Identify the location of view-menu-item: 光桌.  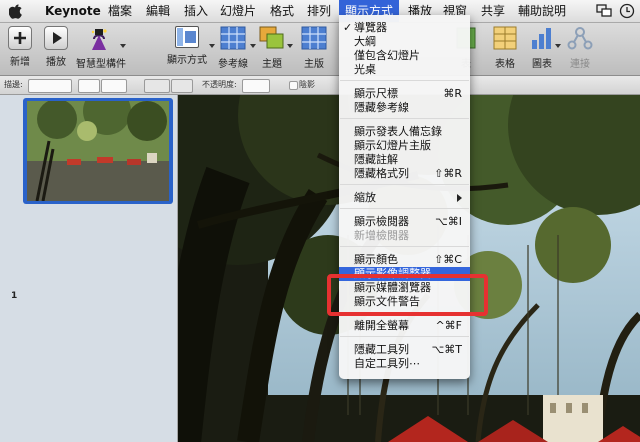
(404, 70).